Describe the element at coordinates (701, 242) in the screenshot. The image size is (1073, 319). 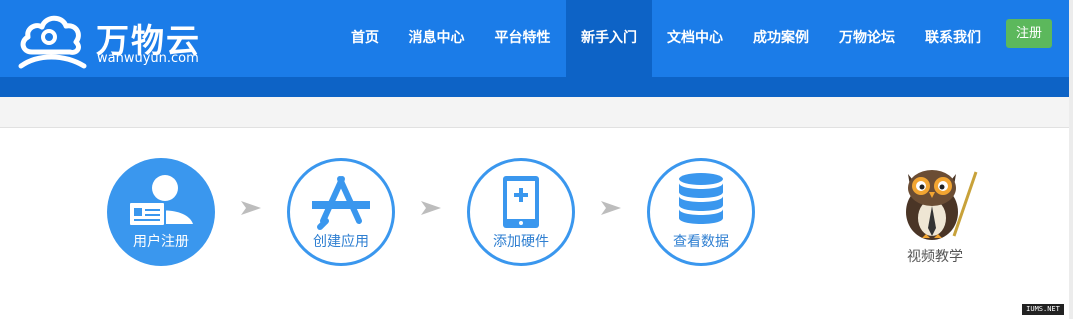
I see `step-label: 查看数据` at that location.